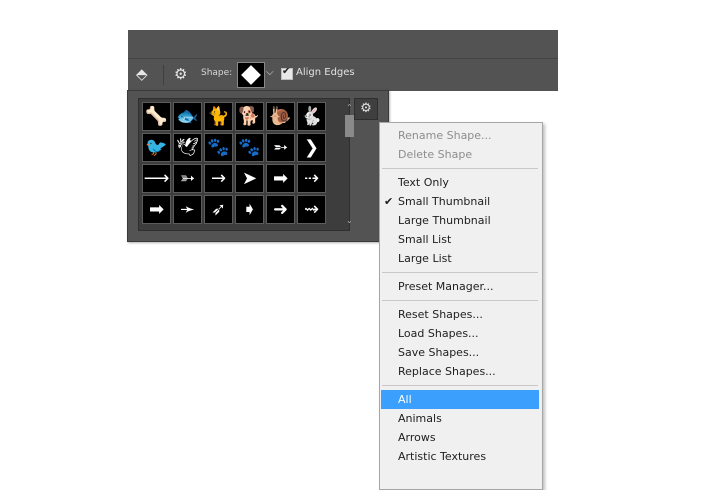  Describe the element at coordinates (142, 74) in the screenshot. I see `path-arrangement-icon: ⬘` at that location.